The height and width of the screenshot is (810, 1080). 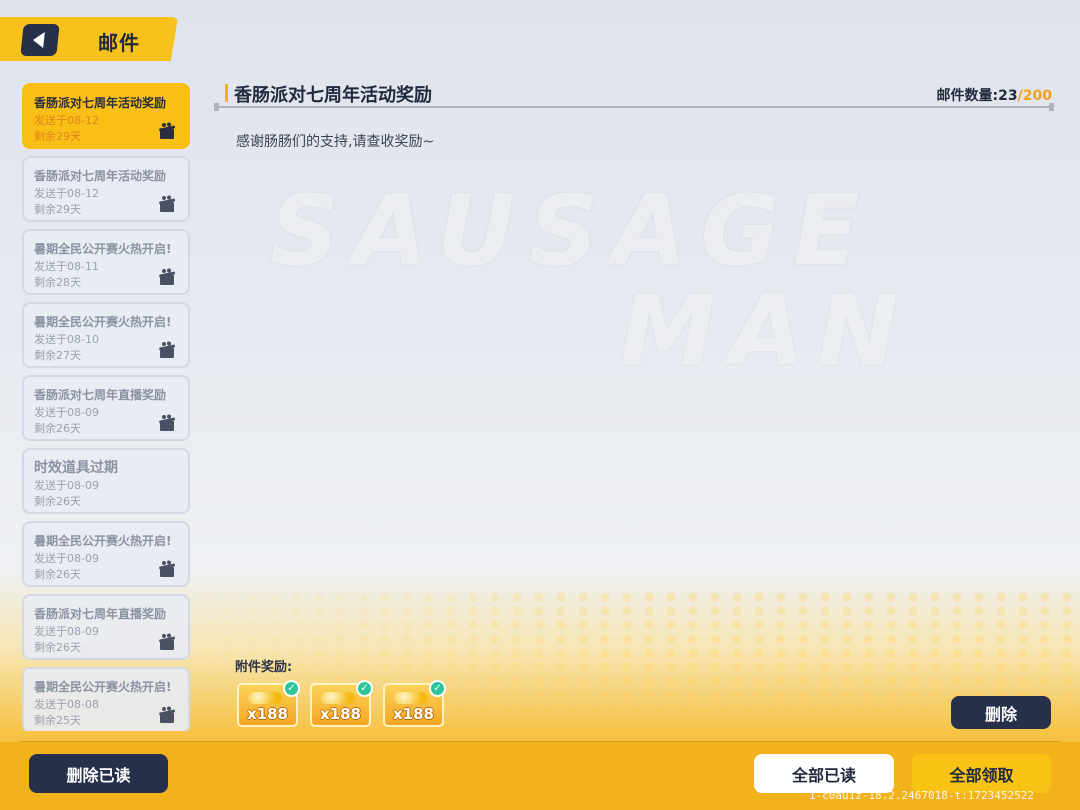 I want to click on mail-item-remaining: 剩余28天, so click(x=57, y=282).